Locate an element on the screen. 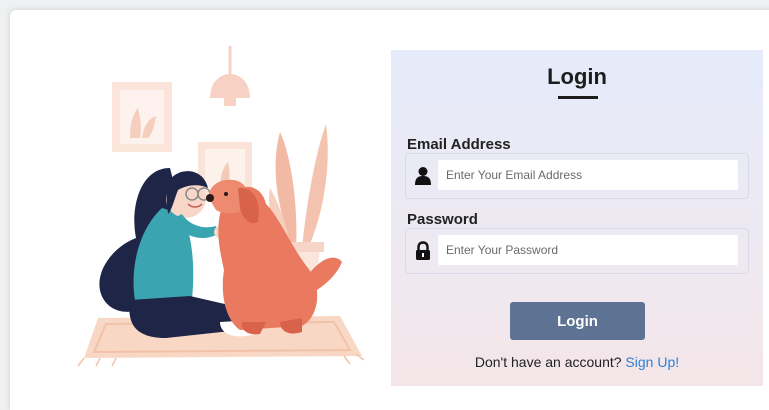  signup-link: Sign Up! is located at coordinates (652, 362).